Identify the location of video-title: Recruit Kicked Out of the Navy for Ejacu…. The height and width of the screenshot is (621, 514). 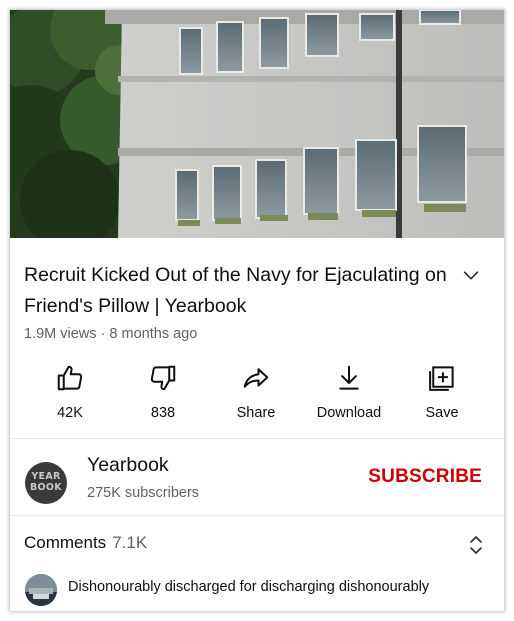
(235, 290).